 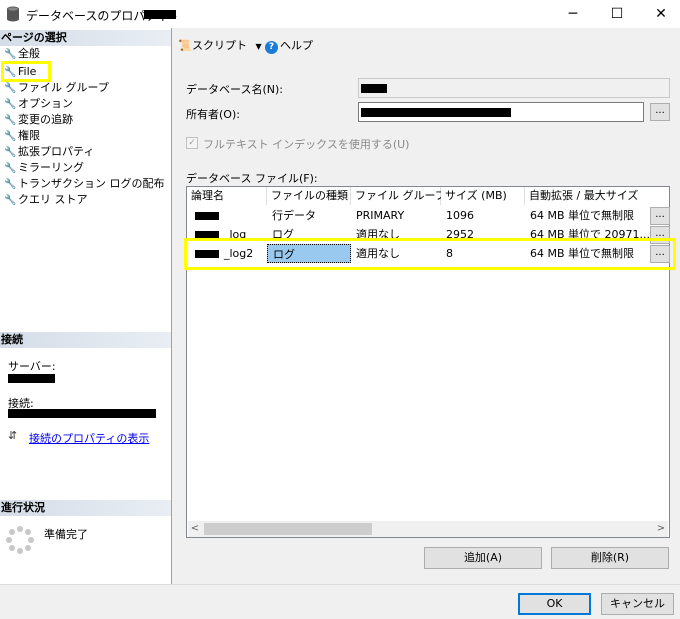 What do you see at coordinates (597, 196) in the screenshot?
I see `column-header-autogrowth: 自動拡張 / 最大サイズ` at bounding box center [597, 196].